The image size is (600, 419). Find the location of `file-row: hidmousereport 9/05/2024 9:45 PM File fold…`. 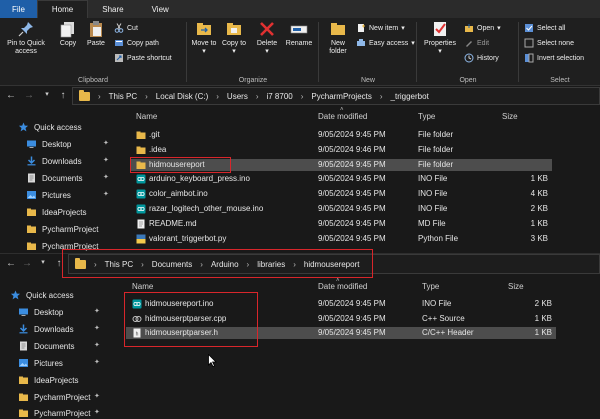

file-row: hidmousereport 9/05/2024 9:45 PM File fold… is located at coordinates (341, 164).